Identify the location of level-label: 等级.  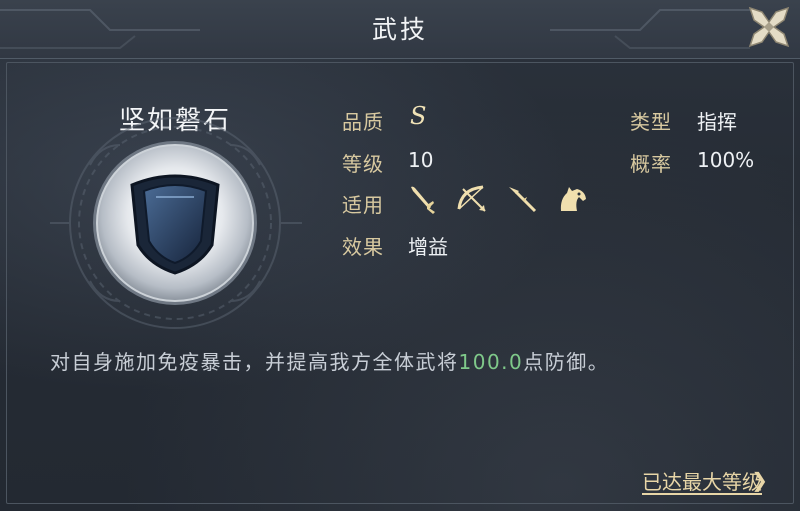
(363, 164).